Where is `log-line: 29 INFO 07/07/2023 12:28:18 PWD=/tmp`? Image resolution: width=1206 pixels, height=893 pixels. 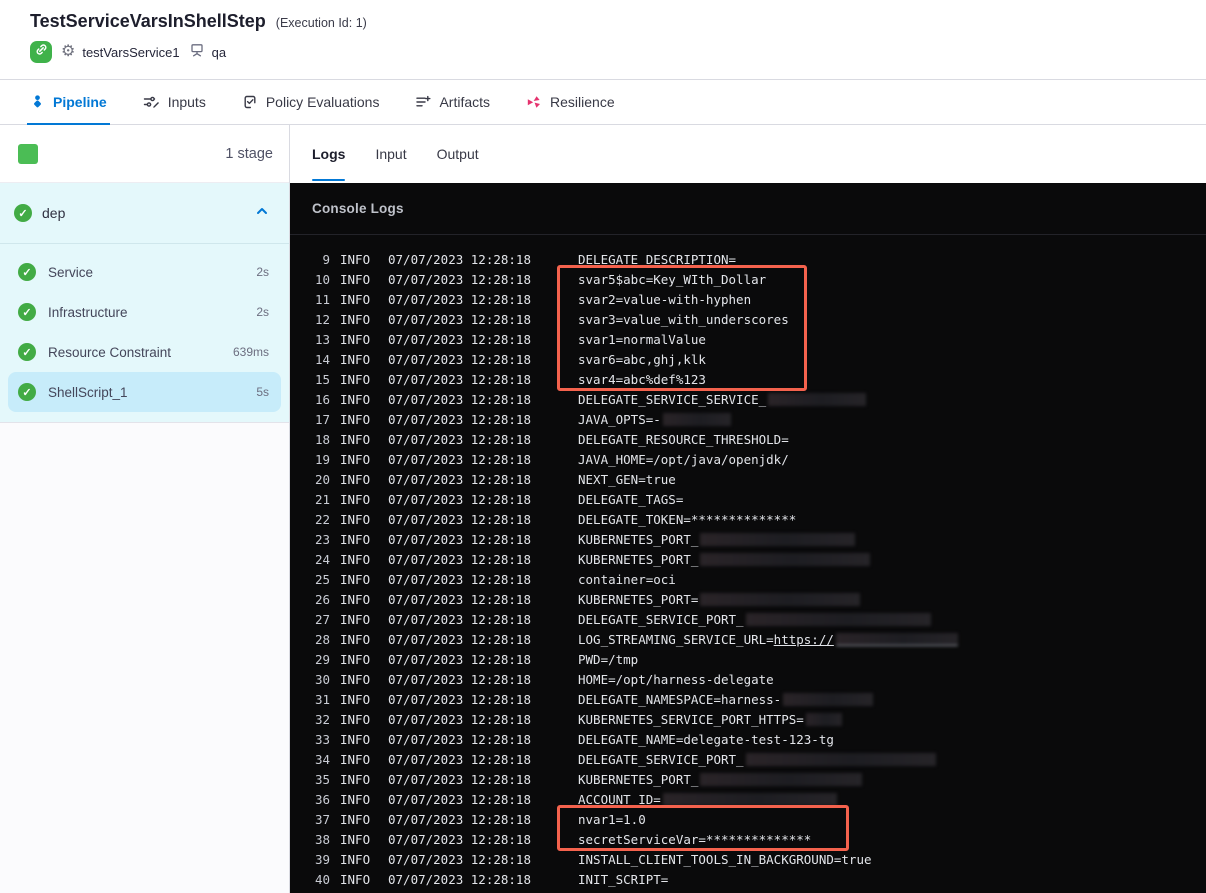 log-line: 29 INFO 07/07/2023 12:28:18 PWD=/tmp is located at coordinates (748, 659).